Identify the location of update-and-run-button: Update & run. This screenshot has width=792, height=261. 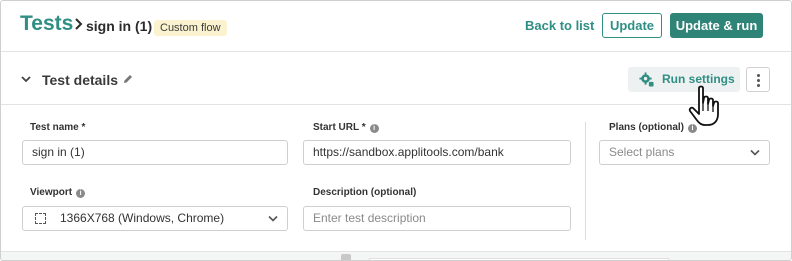
(716, 25).